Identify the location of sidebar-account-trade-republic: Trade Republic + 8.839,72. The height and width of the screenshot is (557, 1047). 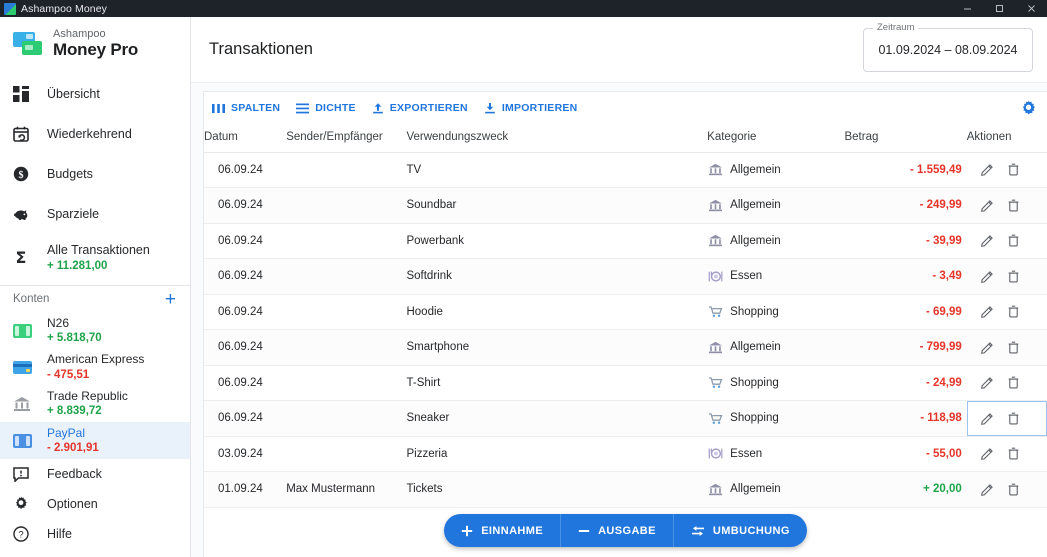
(95, 404).